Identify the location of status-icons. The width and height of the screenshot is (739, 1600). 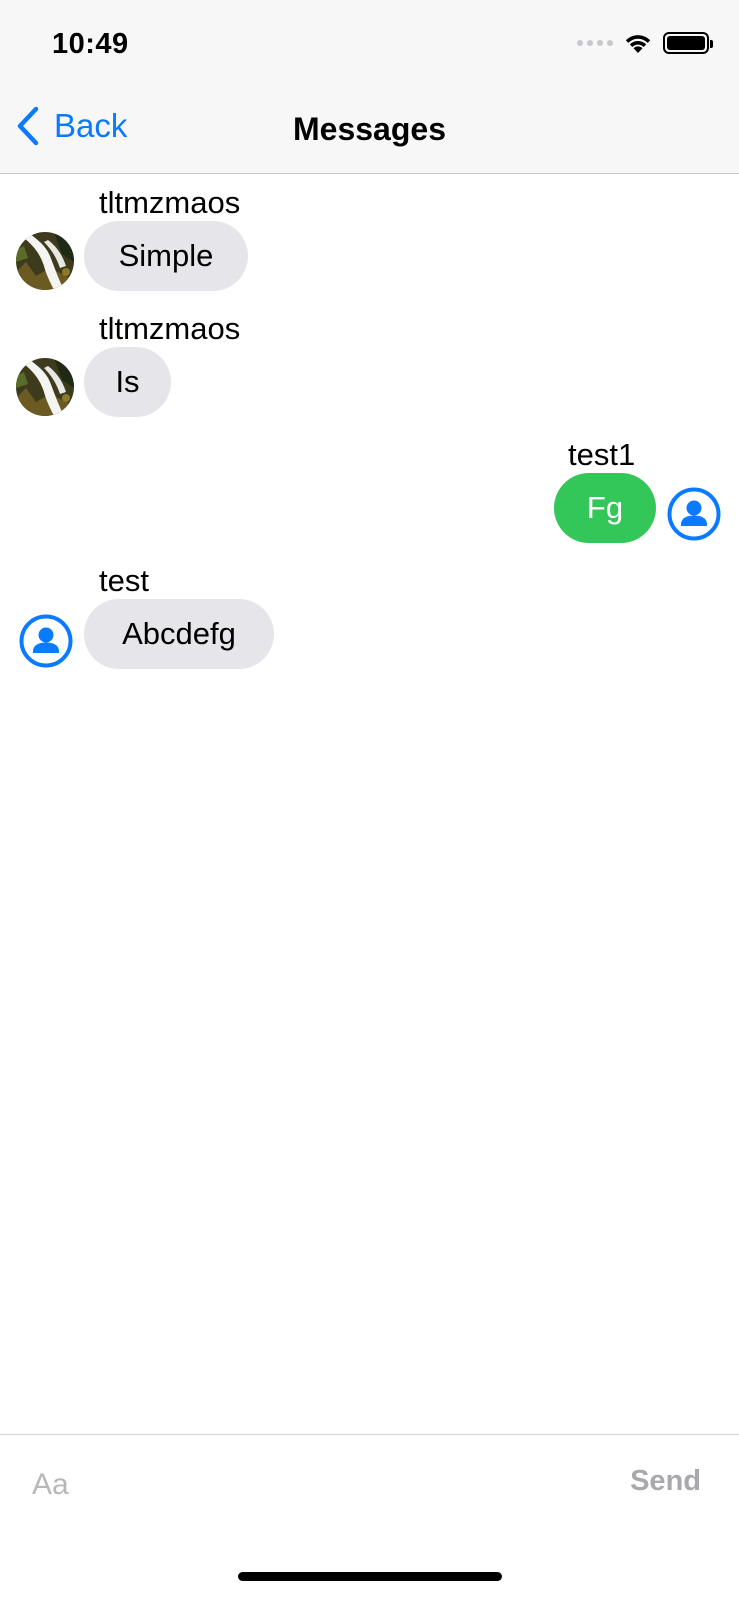
(645, 43).